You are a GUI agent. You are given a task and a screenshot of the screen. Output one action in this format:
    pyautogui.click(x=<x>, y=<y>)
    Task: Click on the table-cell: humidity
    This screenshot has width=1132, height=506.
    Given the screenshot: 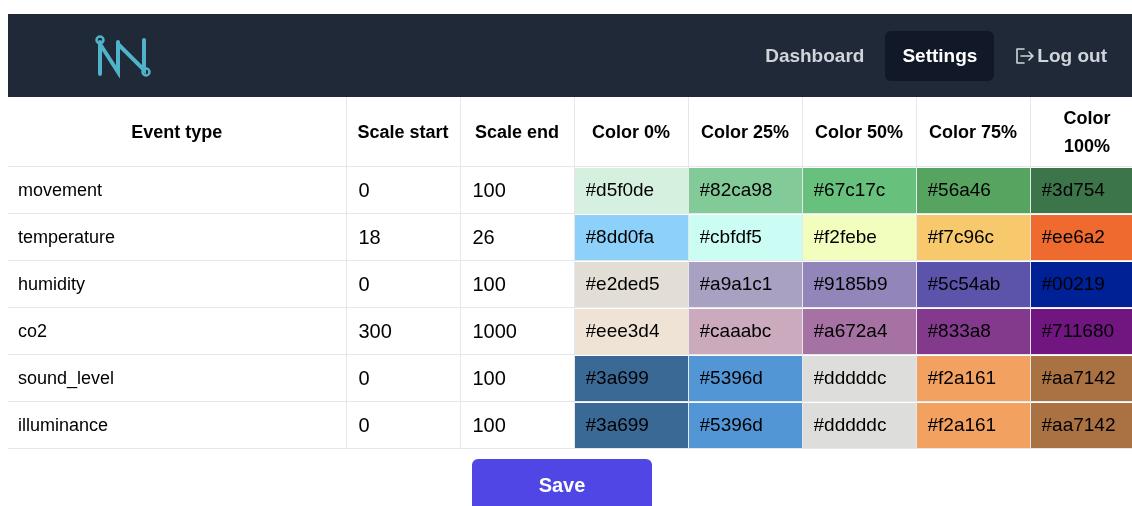 What is the action you would take?
    pyautogui.click(x=177, y=284)
    